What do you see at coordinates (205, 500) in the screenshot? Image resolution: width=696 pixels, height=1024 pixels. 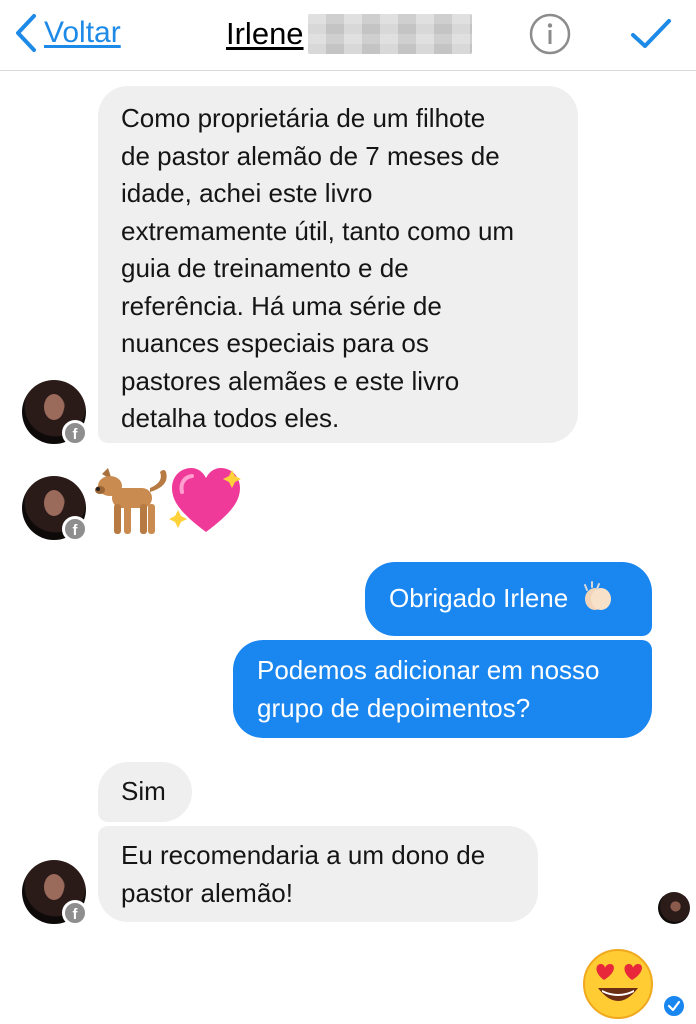 I see `sparkling-heart-emoji` at bounding box center [205, 500].